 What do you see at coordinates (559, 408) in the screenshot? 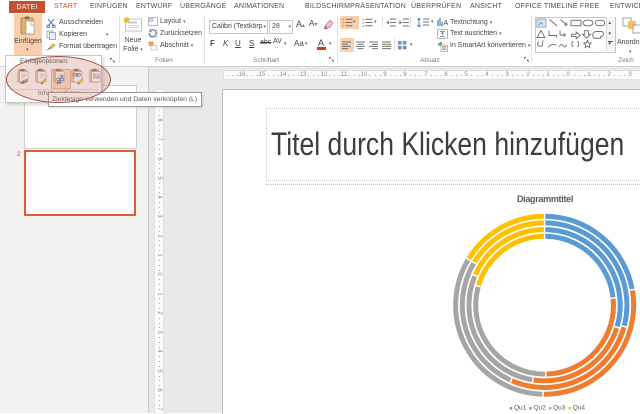
I see `svg-text: Qu3` at bounding box center [559, 408].